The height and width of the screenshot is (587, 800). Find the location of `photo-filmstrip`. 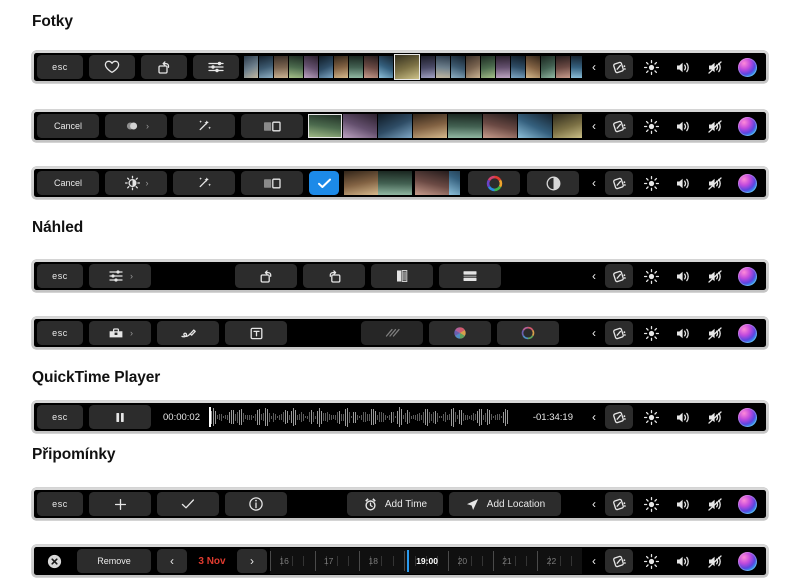

photo-filmstrip is located at coordinates (412, 67).